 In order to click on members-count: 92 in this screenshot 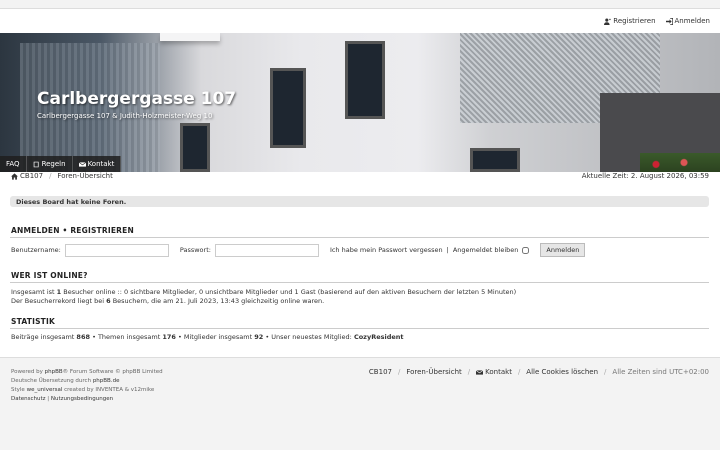, I will do `click(259, 337)`.